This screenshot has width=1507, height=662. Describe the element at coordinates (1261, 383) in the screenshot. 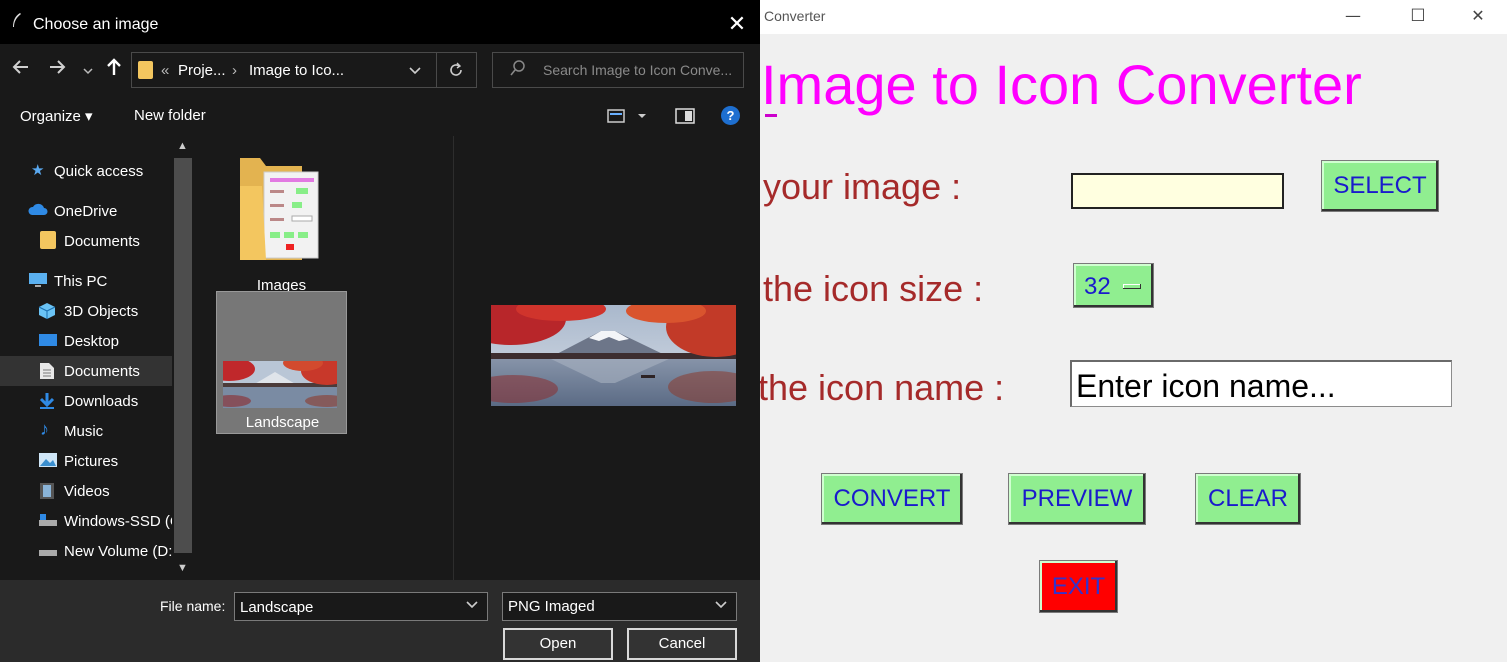

I see `icon-name-input` at that location.